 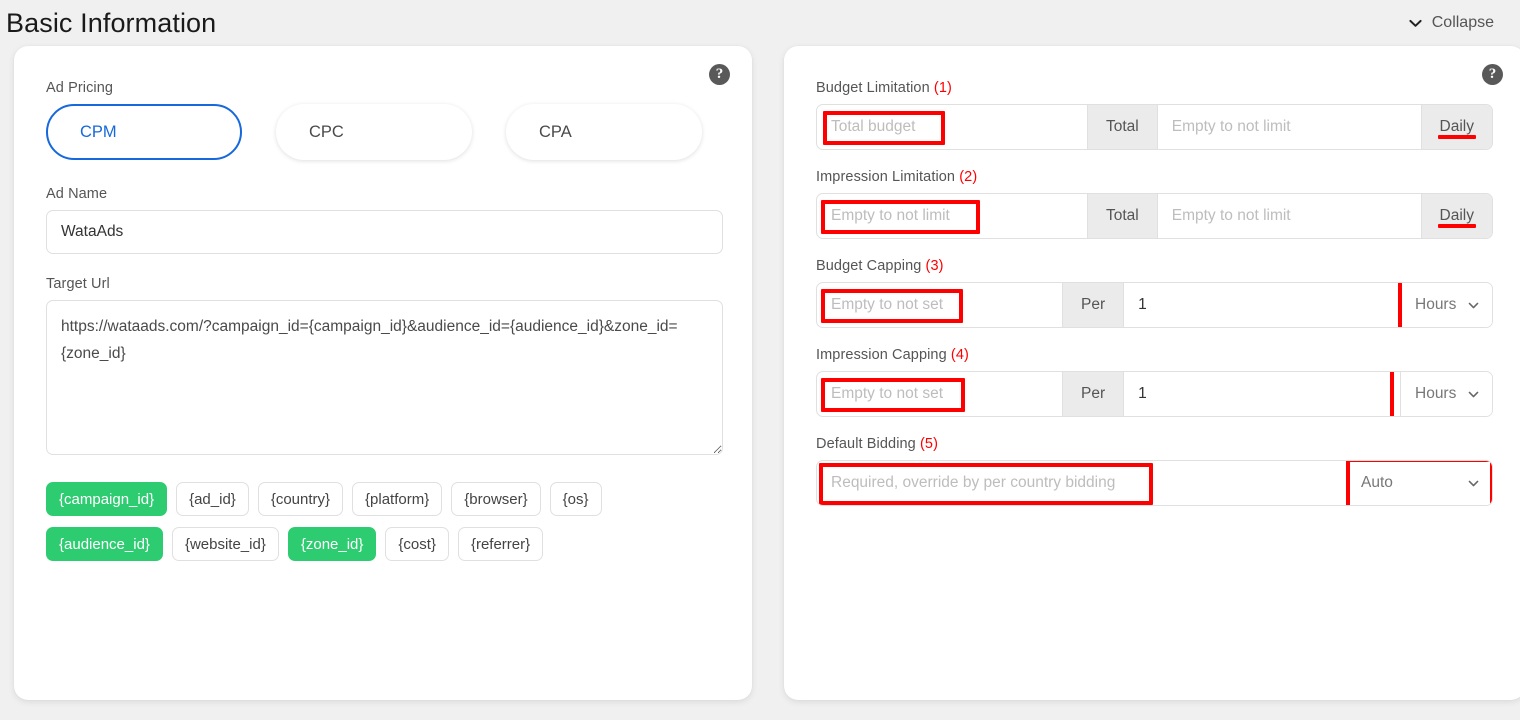 What do you see at coordinates (1093, 305) in the screenshot?
I see `budget-capping-per-addon: Per` at bounding box center [1093, 305].